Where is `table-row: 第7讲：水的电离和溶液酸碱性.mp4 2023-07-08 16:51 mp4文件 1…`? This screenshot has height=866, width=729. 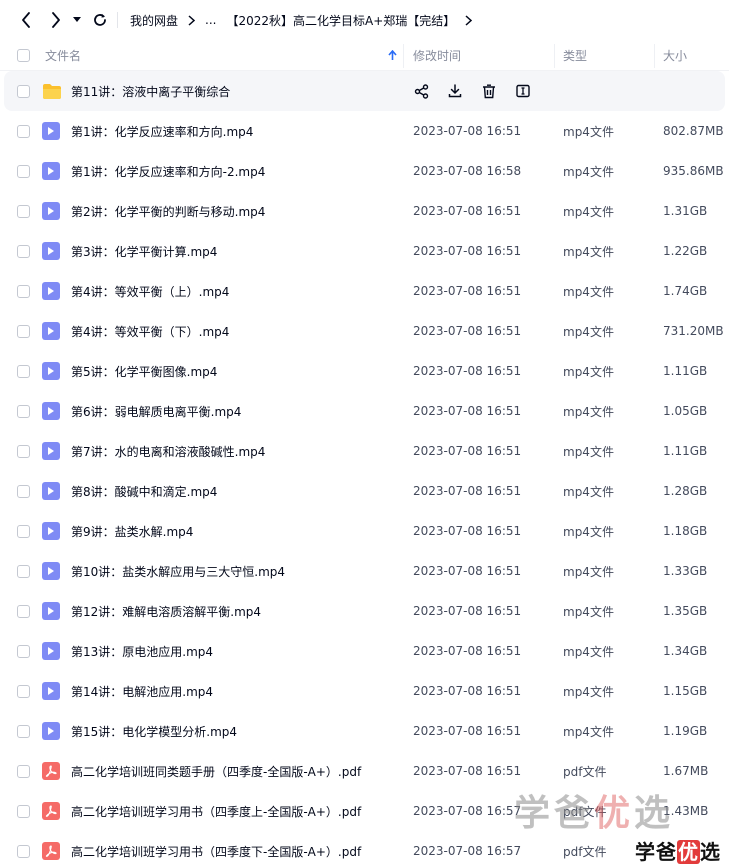
table-row: 第7讲：水的电离和溶液酸碱性.mp4 2023-07-08 16:51 mp4文件 1… is located at coordinates (364, 451).